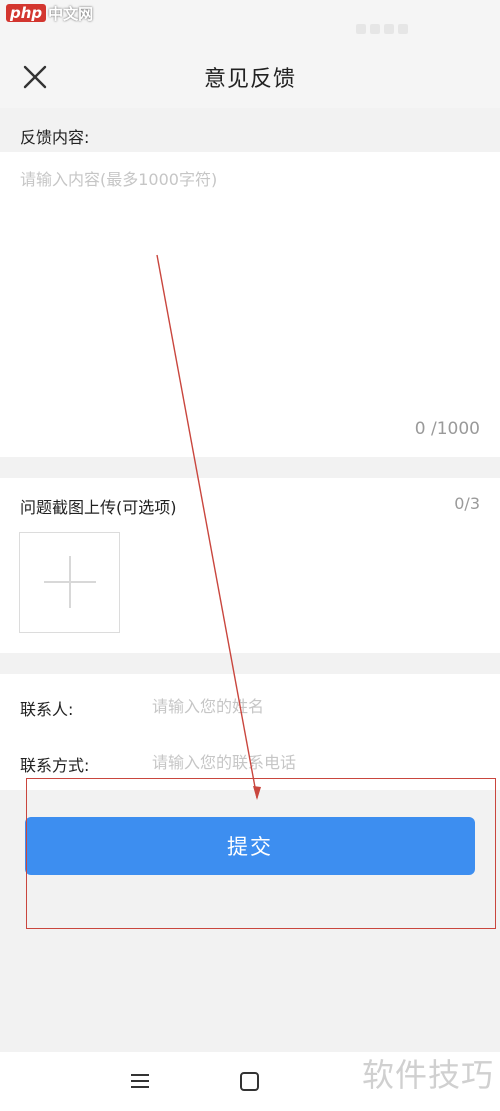  I want to click on status-icons, so click(396, 29).